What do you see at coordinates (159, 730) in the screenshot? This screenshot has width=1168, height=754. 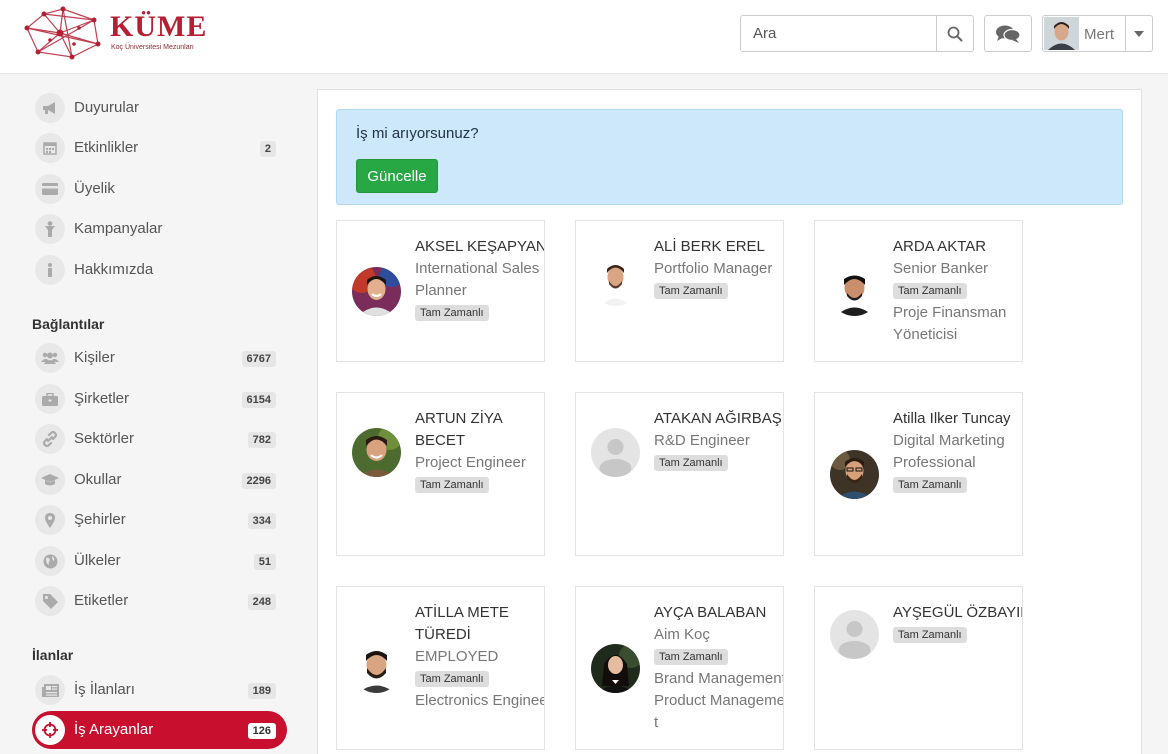 I see `sidebar-item-is-arayanlar: İş Arayanlar 126` at bounding box center [159, 730].